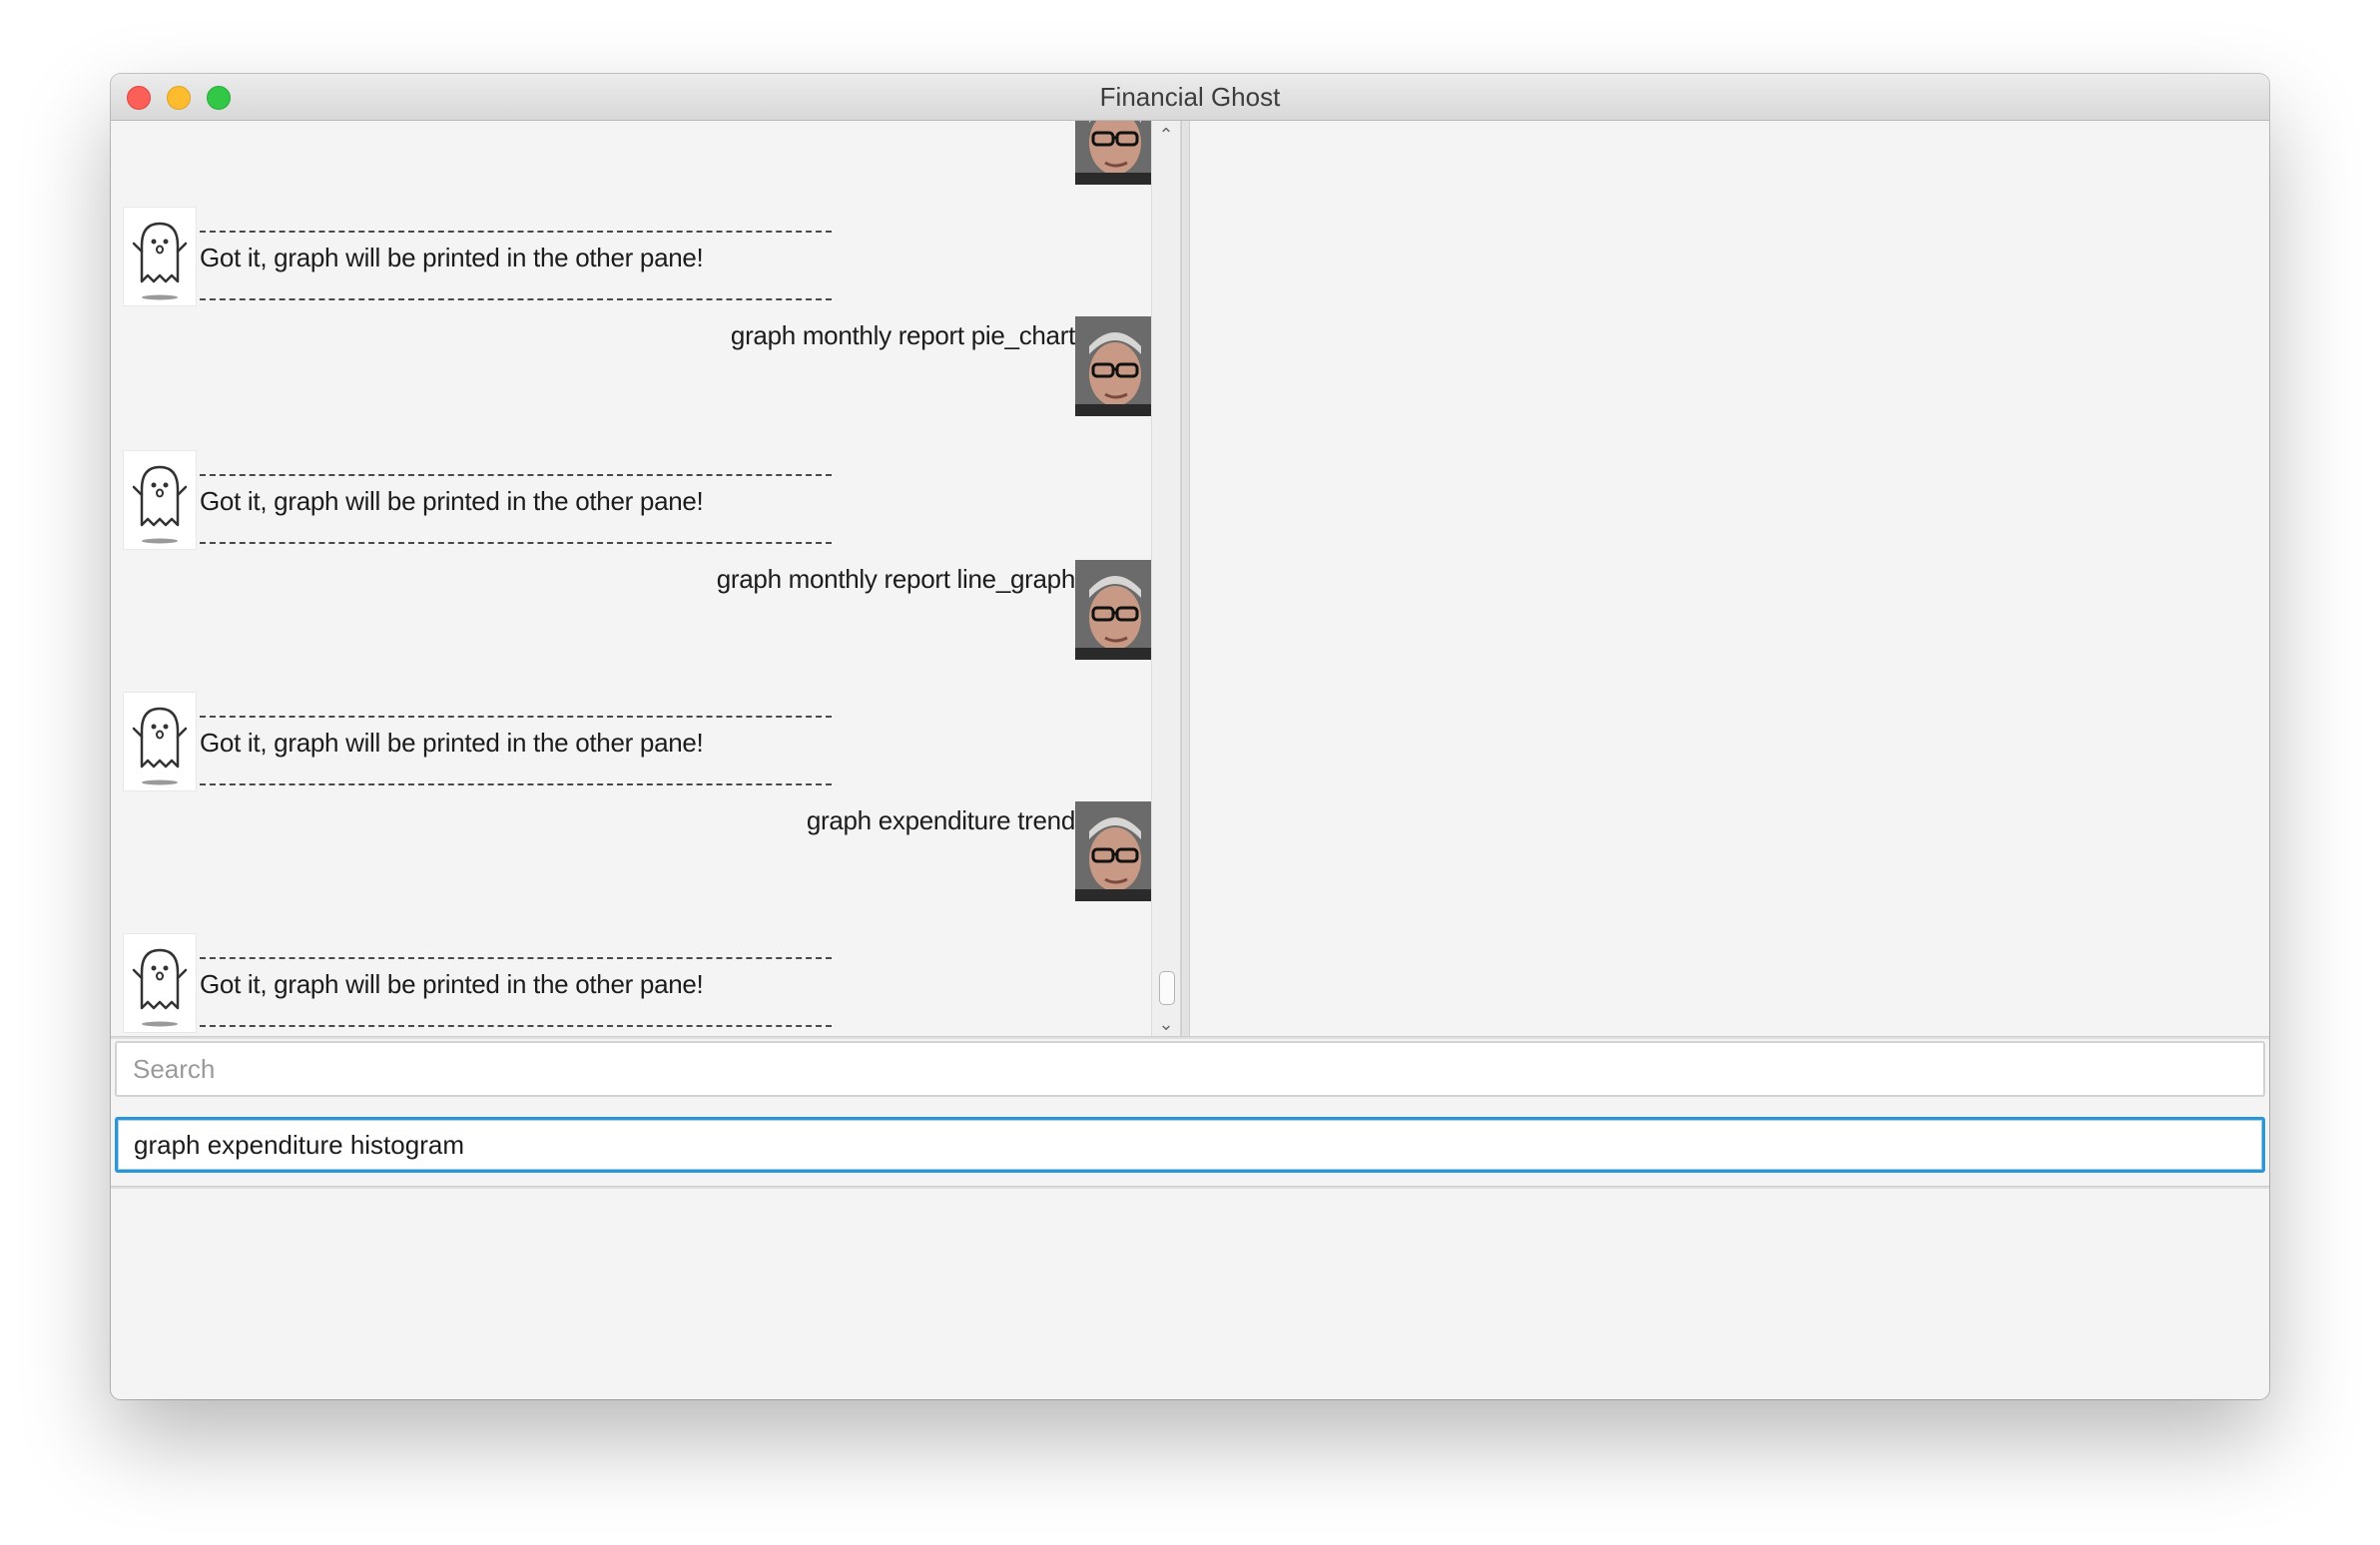 This screenshot has width=2380, height=1545. I want to click on chevron-down-icon: ⌄, so click(1166, 1024).